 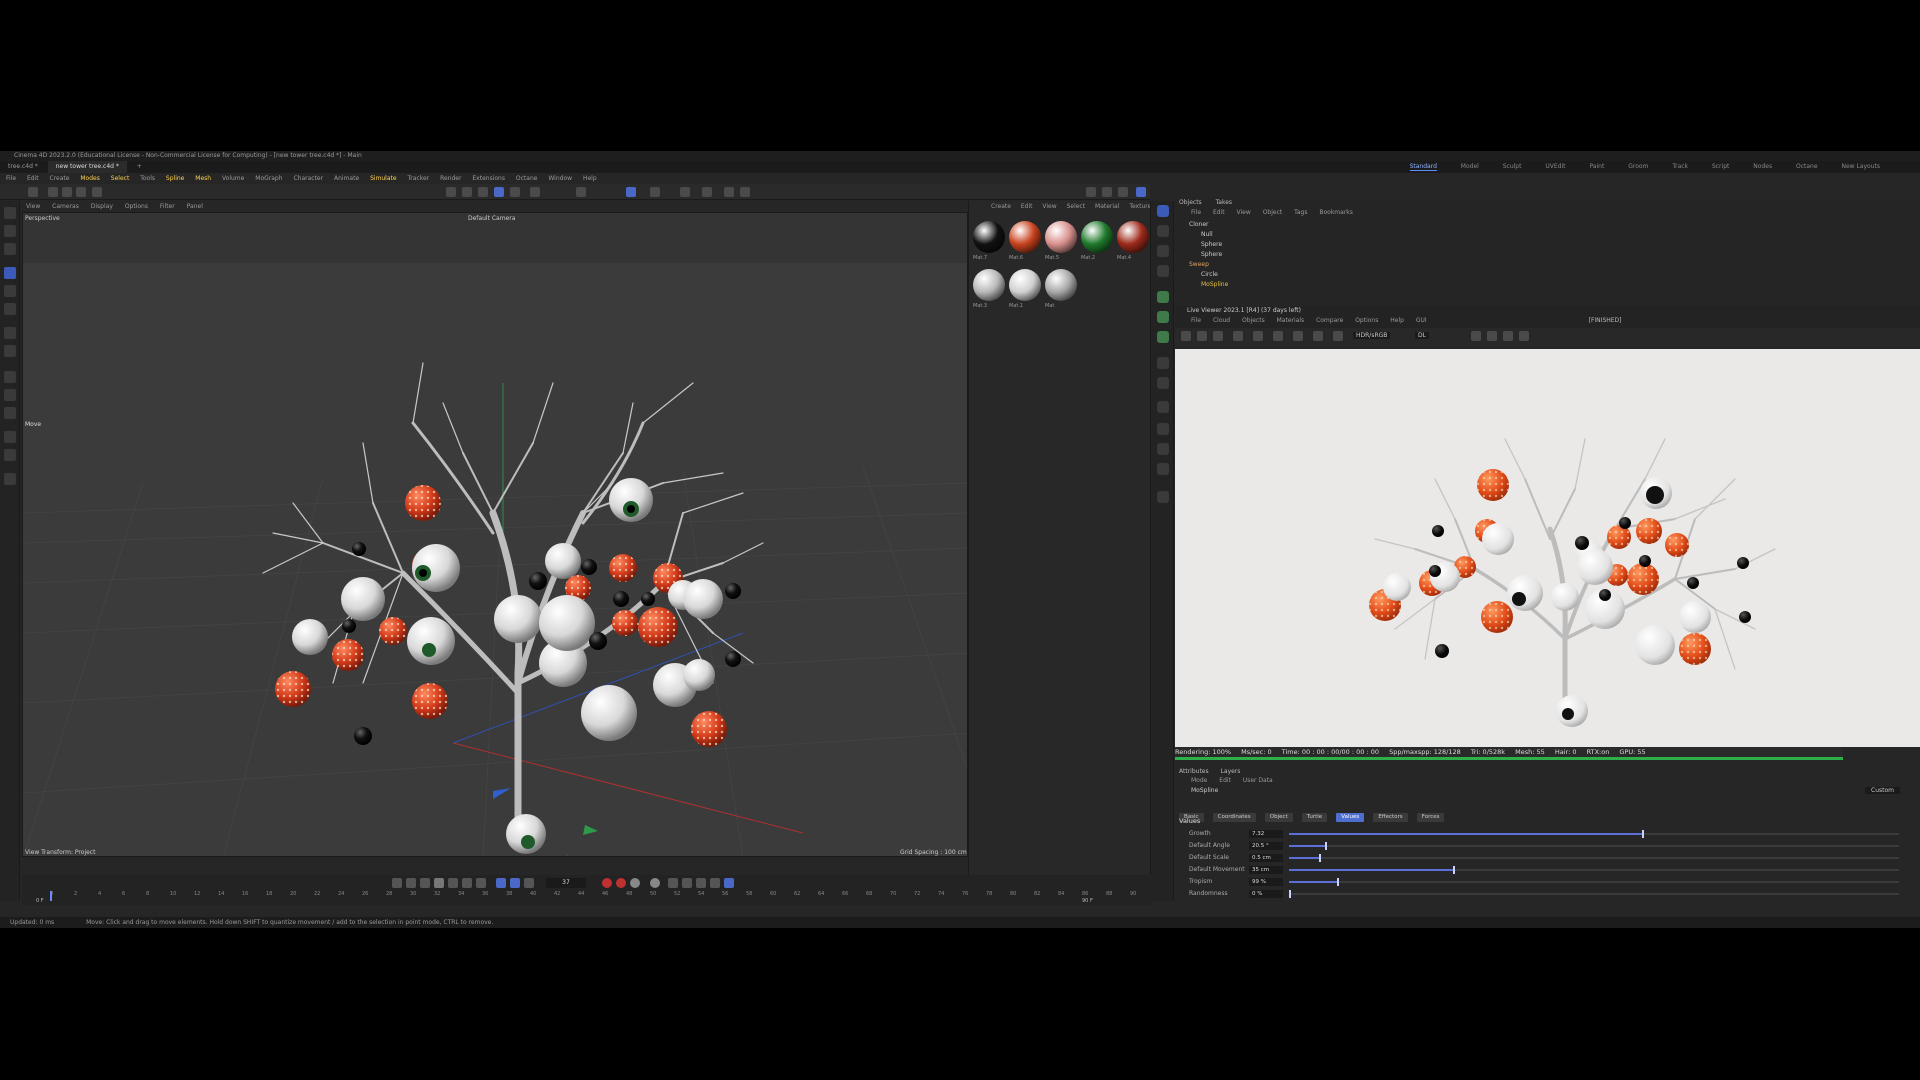 I want to click on material-menu-create: Create, so click(x=1001, y=206).